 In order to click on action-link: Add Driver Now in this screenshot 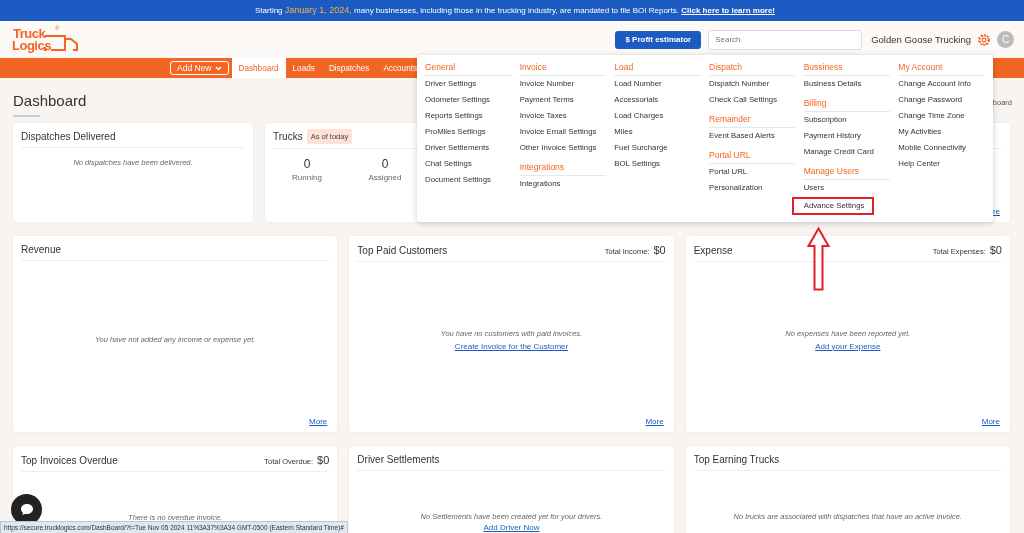, I will do `click(511, 527)`.